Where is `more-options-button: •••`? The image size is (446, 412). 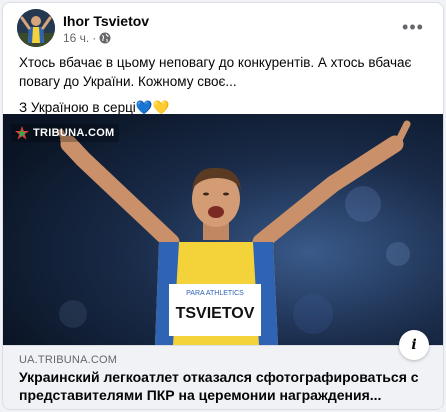 more-options-button: ••• is located at coordinates (413, 27).